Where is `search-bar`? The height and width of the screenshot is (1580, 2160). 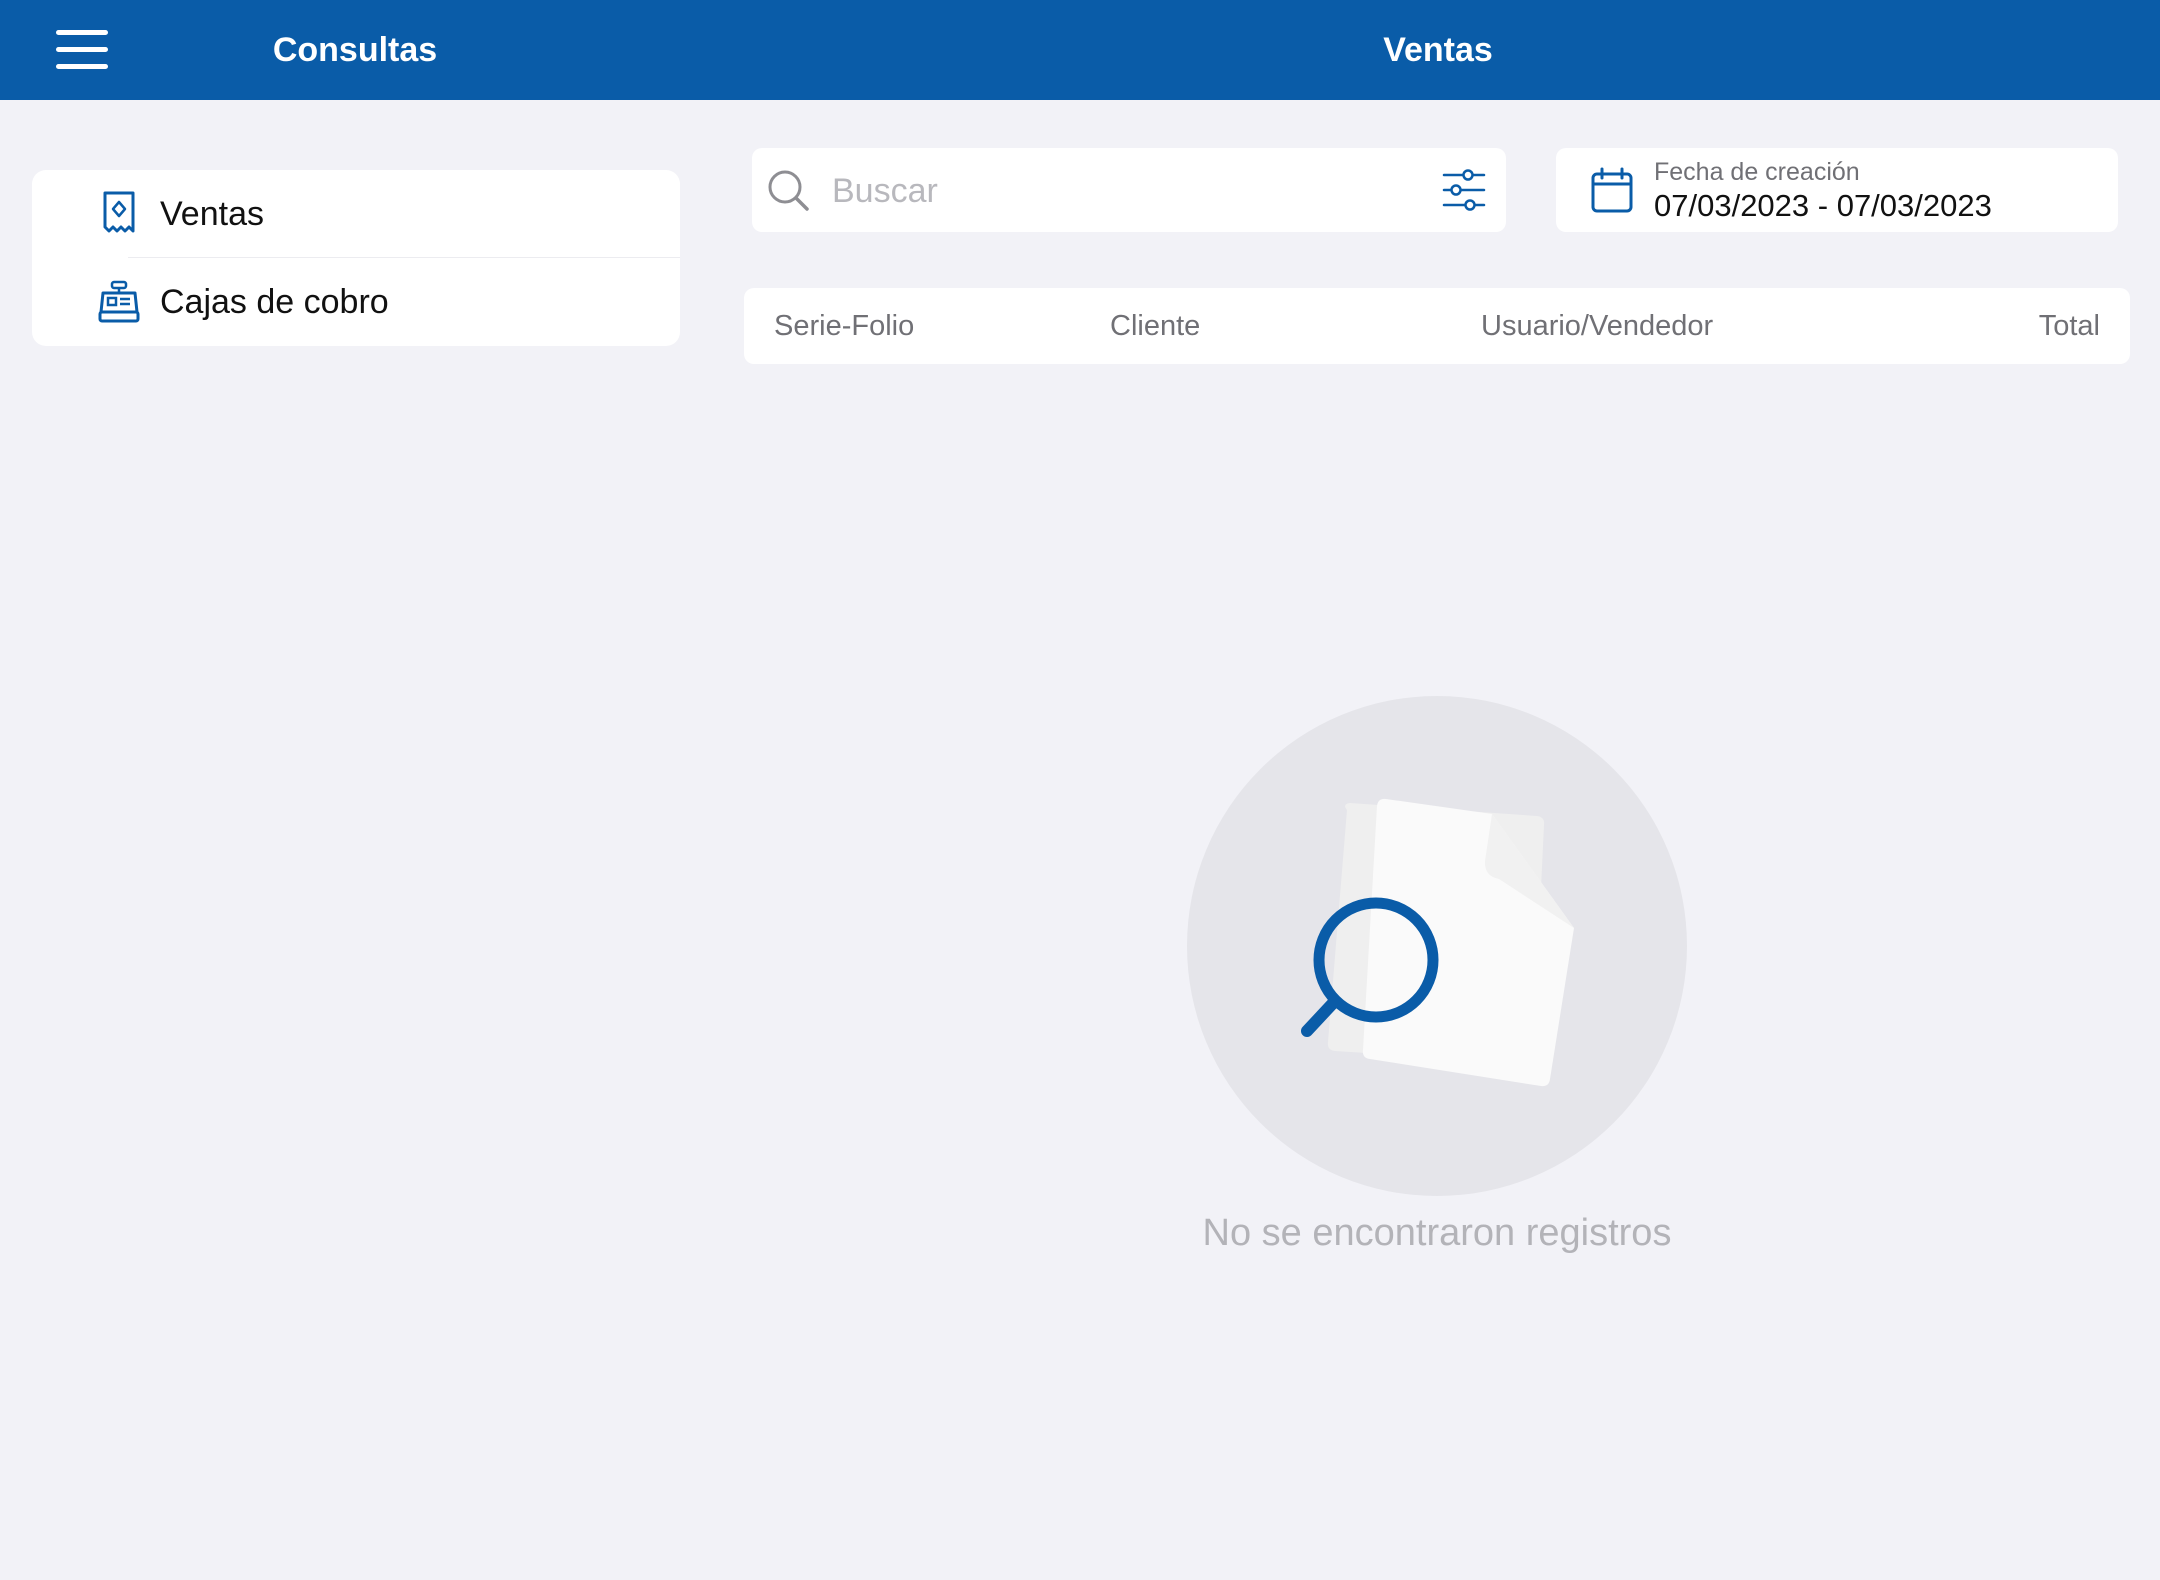
search-bar is located at coordinates (1129, 190).